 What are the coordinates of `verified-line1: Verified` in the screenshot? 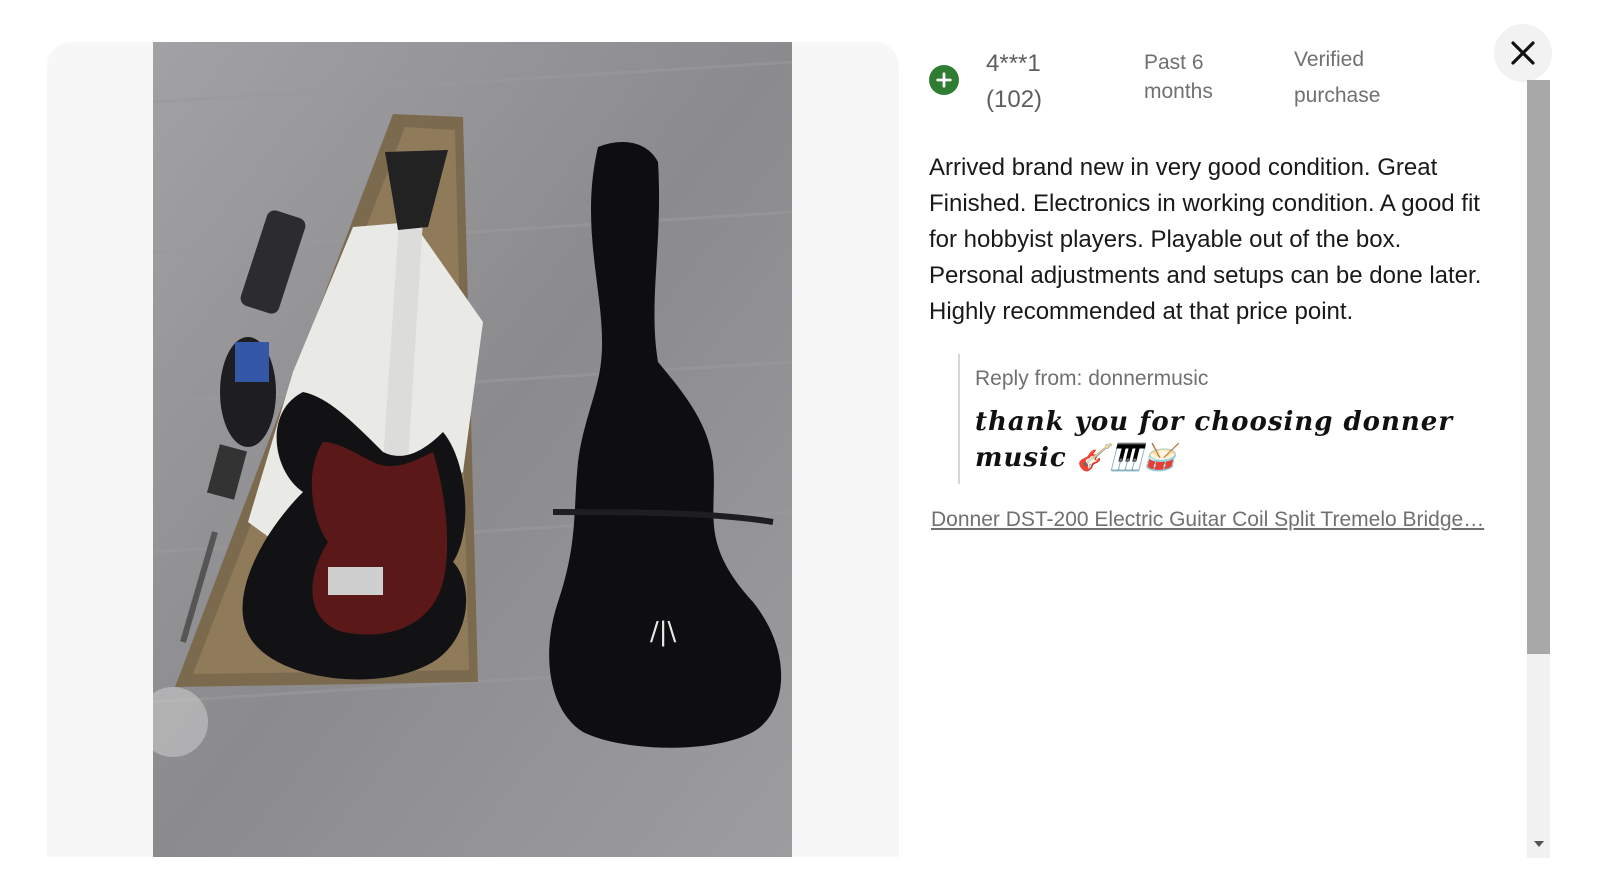 It's located at (1329, 59).